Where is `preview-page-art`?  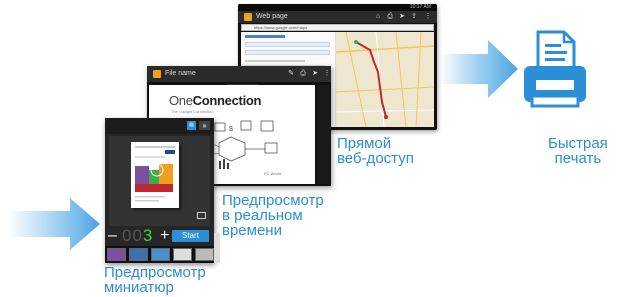
preview-page-art is located at coordinates (155, 174).